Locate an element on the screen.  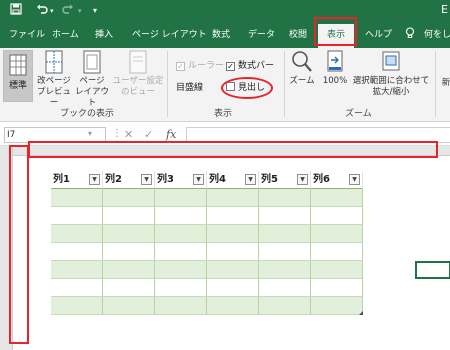
new-window-button: 新 is located at coordinates (444, 83).